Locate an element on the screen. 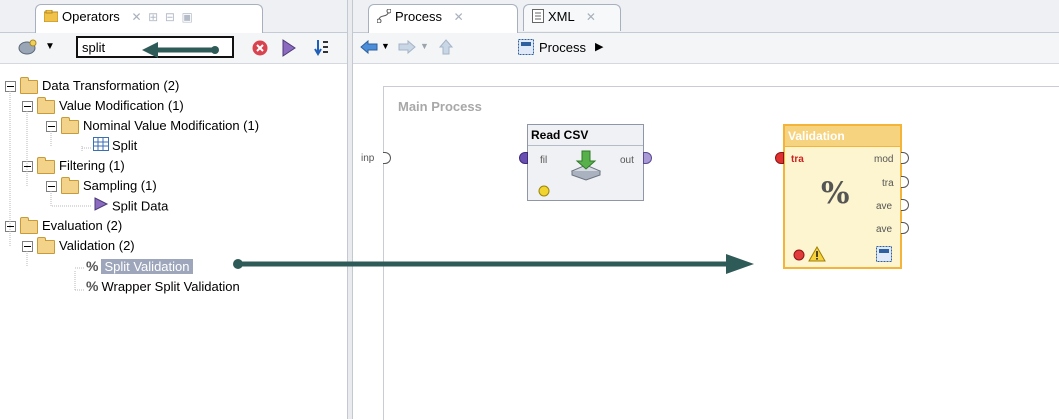  read-csv-out-port-label: out is located at coordinates (627, 160).